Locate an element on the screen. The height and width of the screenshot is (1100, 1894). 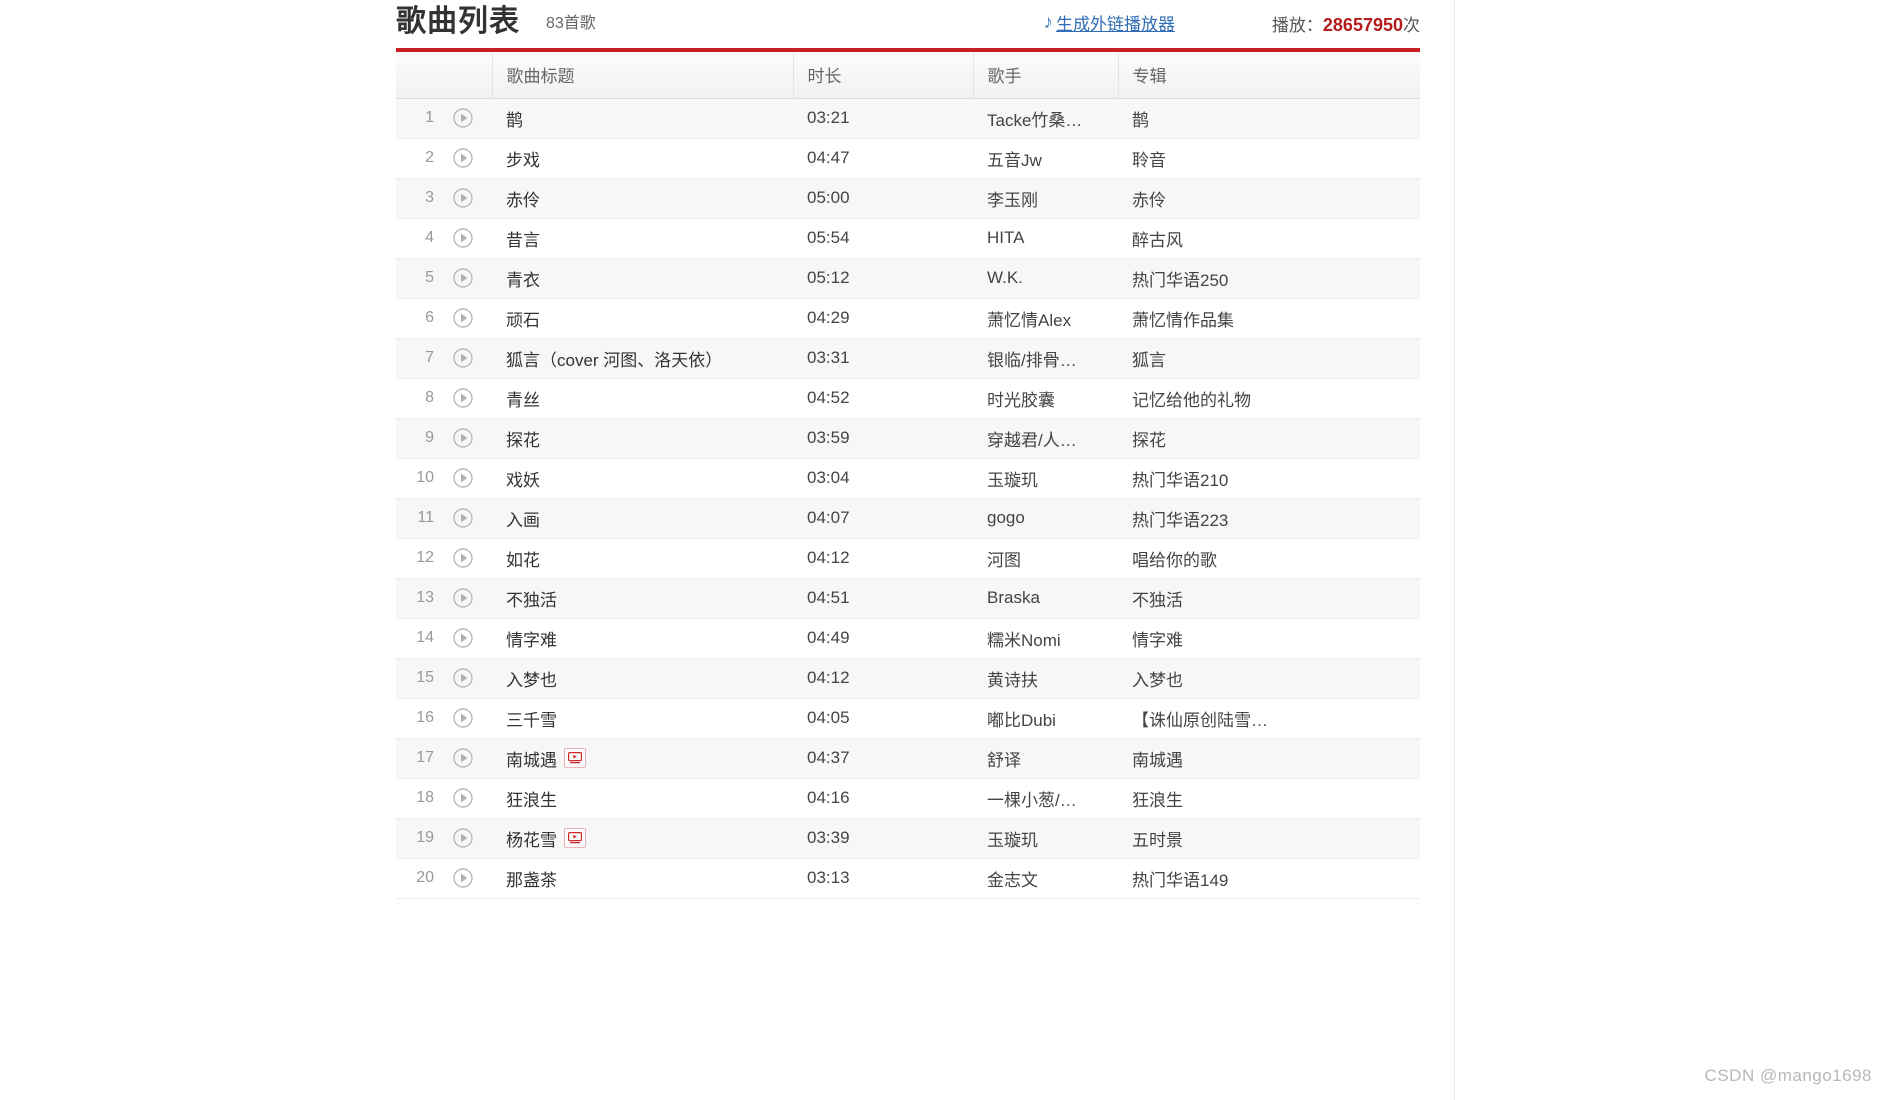
song-title: 狐言（cover 河图、洛天依） is located at coordinates (614, 358).